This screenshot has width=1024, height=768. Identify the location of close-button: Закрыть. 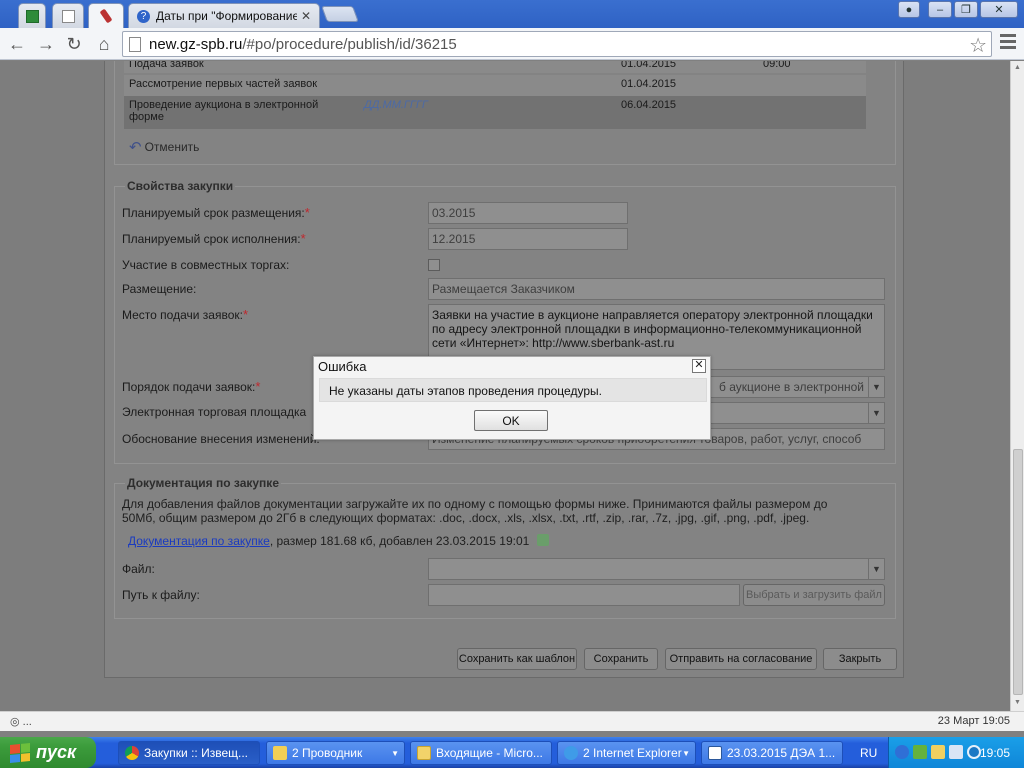
(860, 659).